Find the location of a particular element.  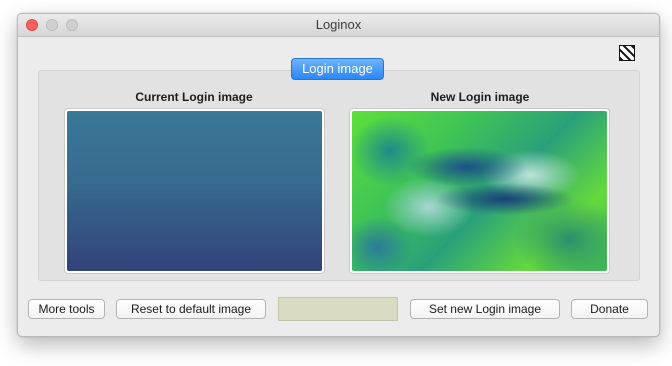

set-new-login-image-button: Set new Login image is located at coordinates (485, 309).